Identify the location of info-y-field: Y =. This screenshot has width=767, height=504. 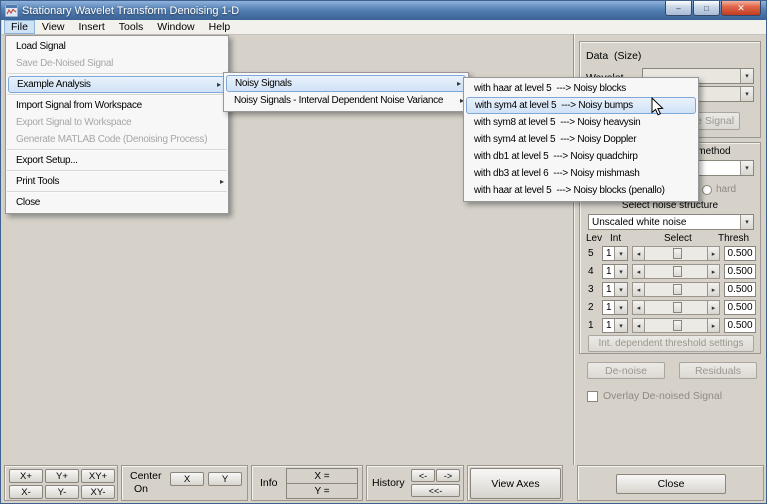
(322, 491).